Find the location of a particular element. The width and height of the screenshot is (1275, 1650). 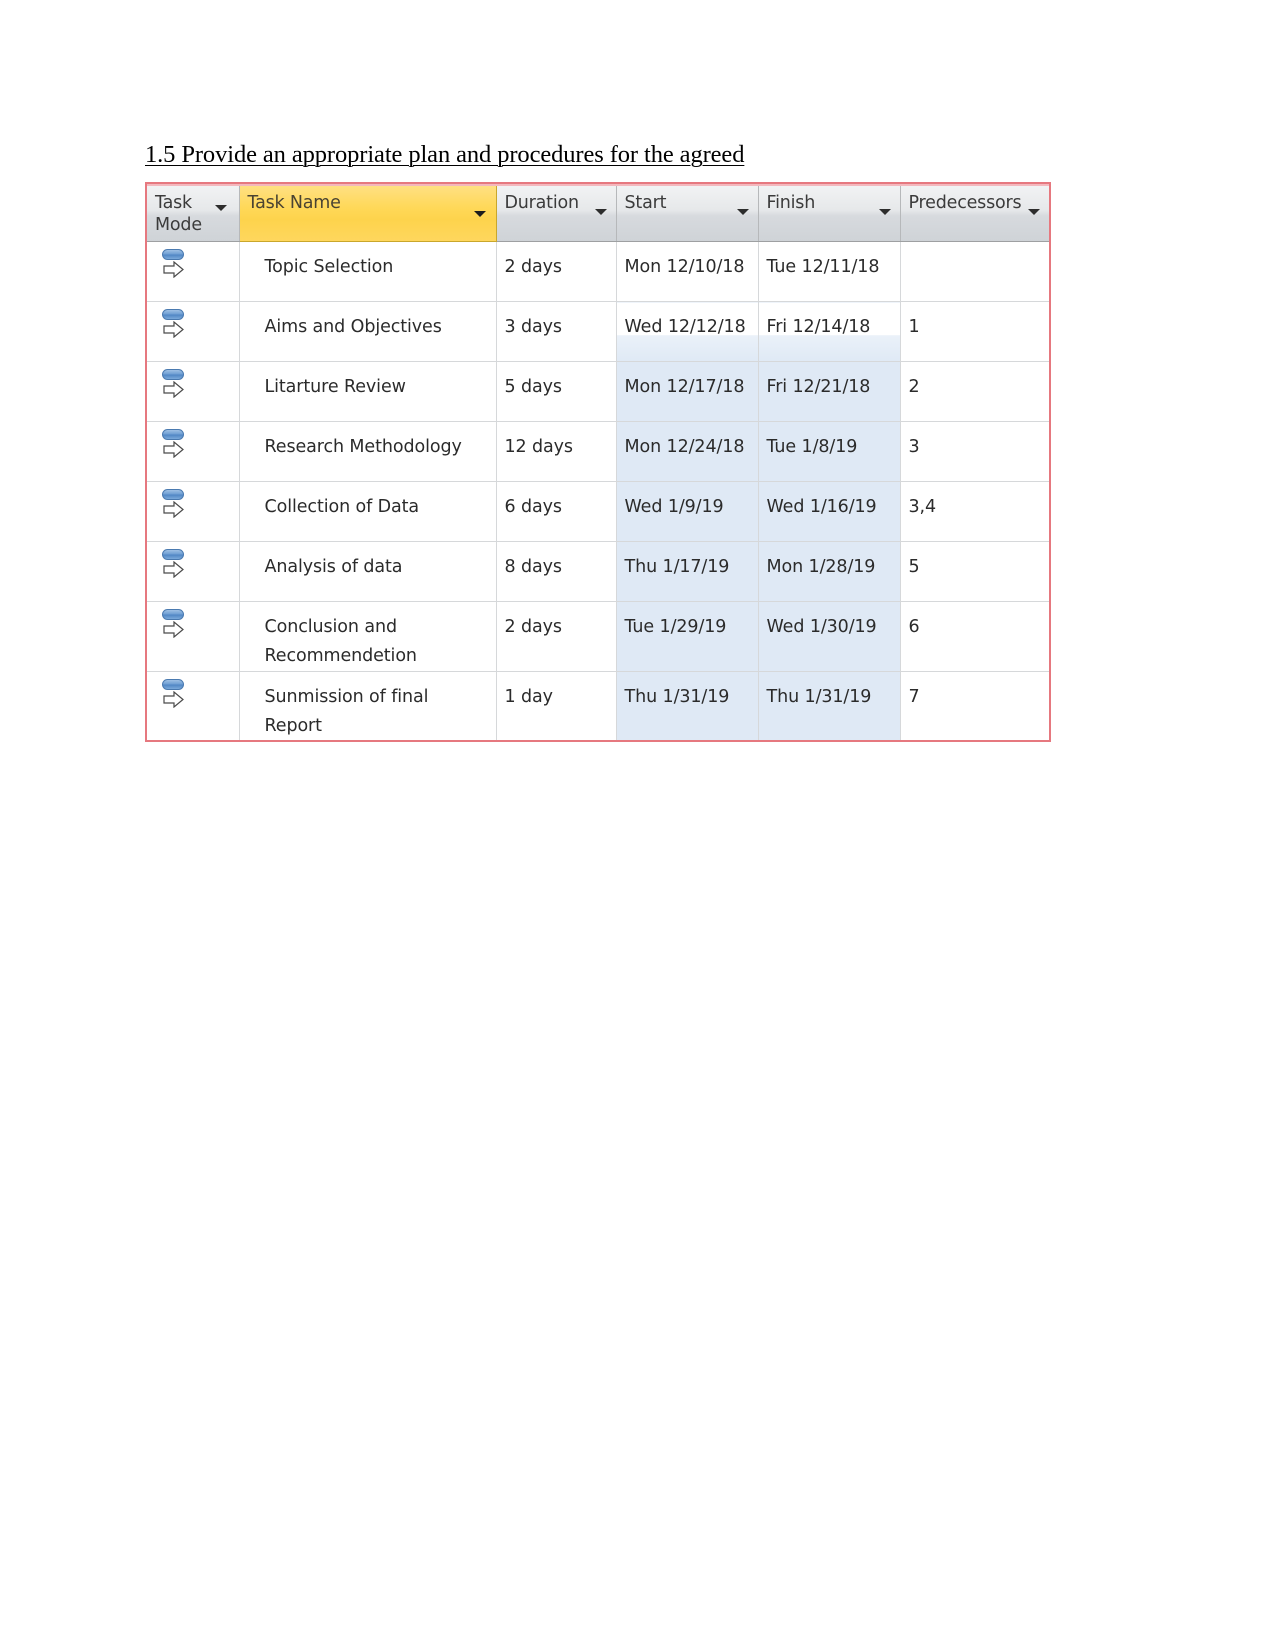

cell-predecessors-text: 5 is located at coordinates (914, 567).